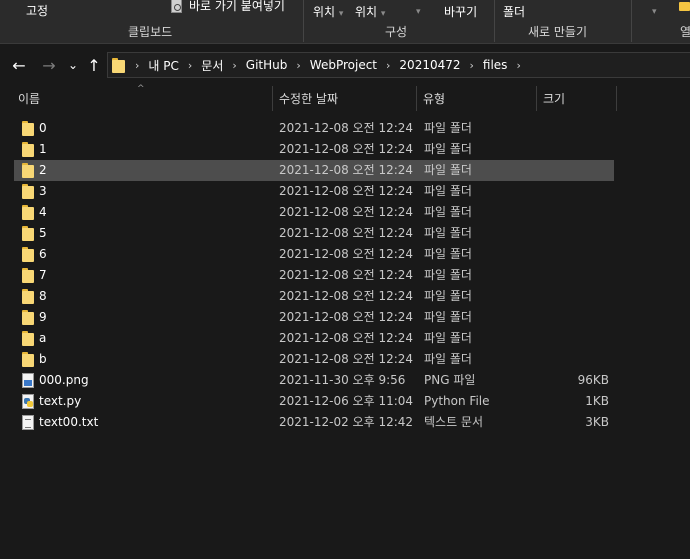 The height and width of the screenshot is (559, 690). I want to click on breadcrumb-20210472: 20210472, so click(429, 65).